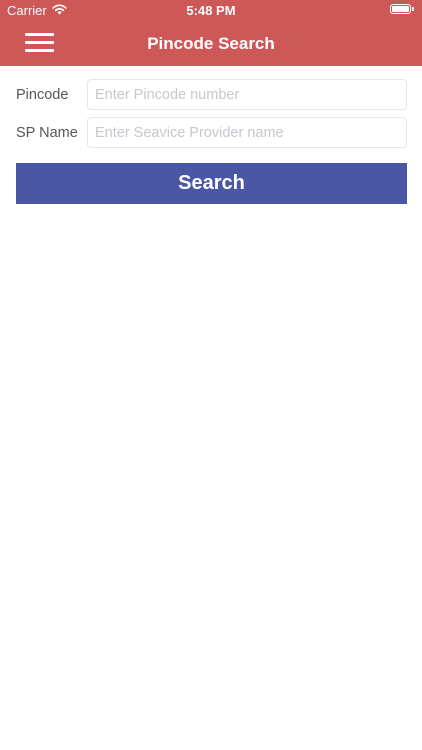  Describe the element at coordinates (211, 183) in the screenshot. I see `search-button: Search` at that location.